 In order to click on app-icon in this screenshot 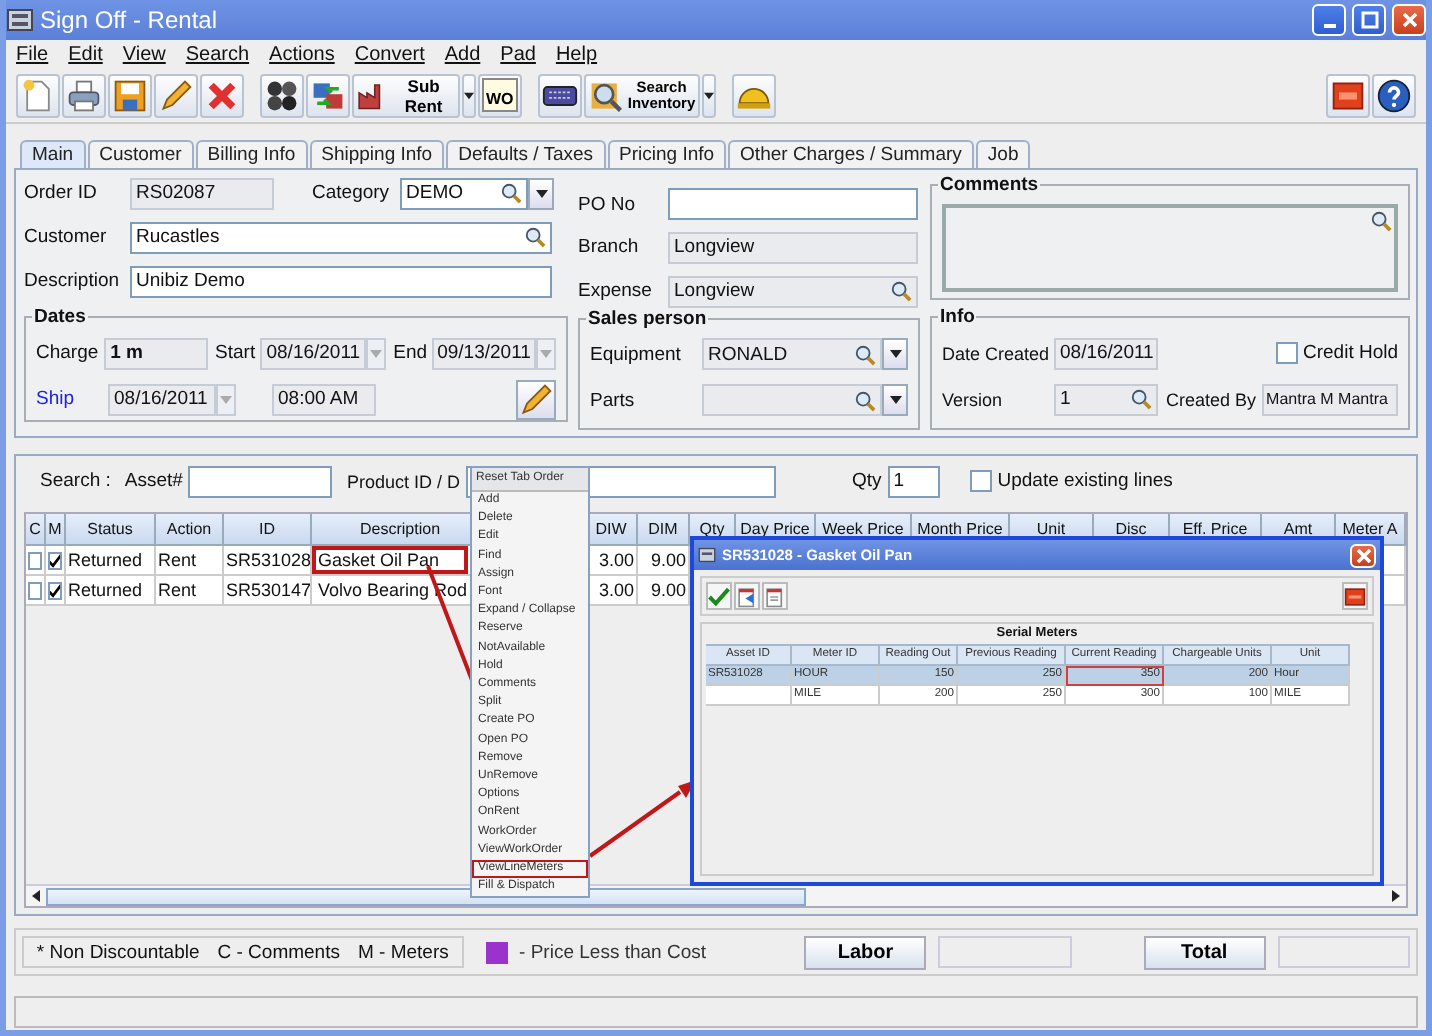, I will do `click(707, 555)`.